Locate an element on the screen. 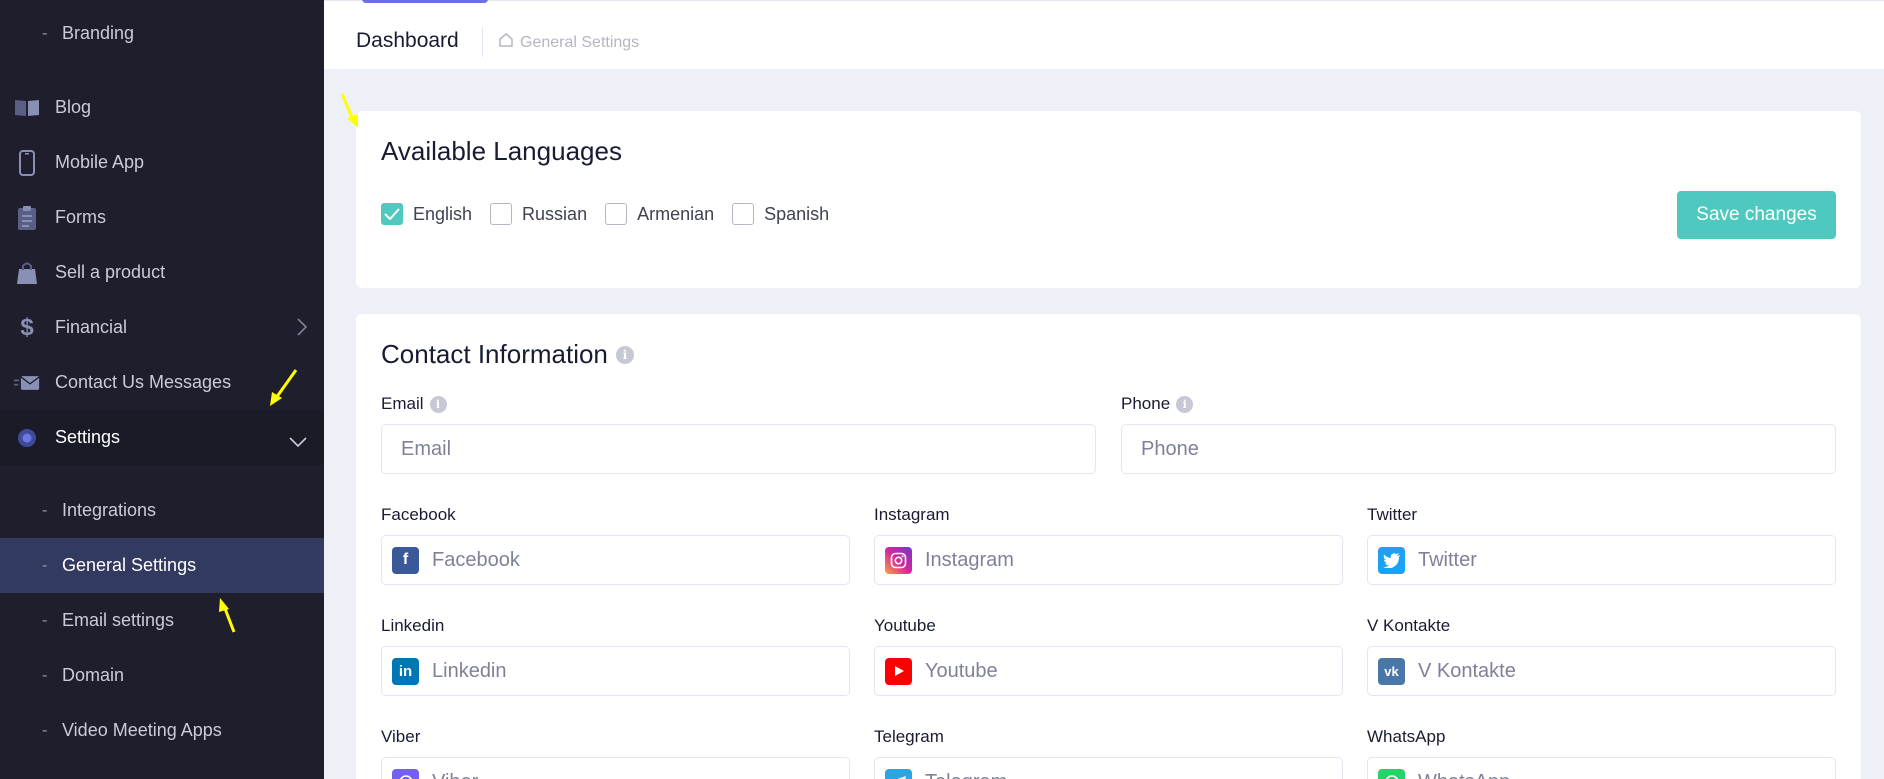 The image size is (1884, 779). whatsapp-icon is located at coordinates (1391, 773).